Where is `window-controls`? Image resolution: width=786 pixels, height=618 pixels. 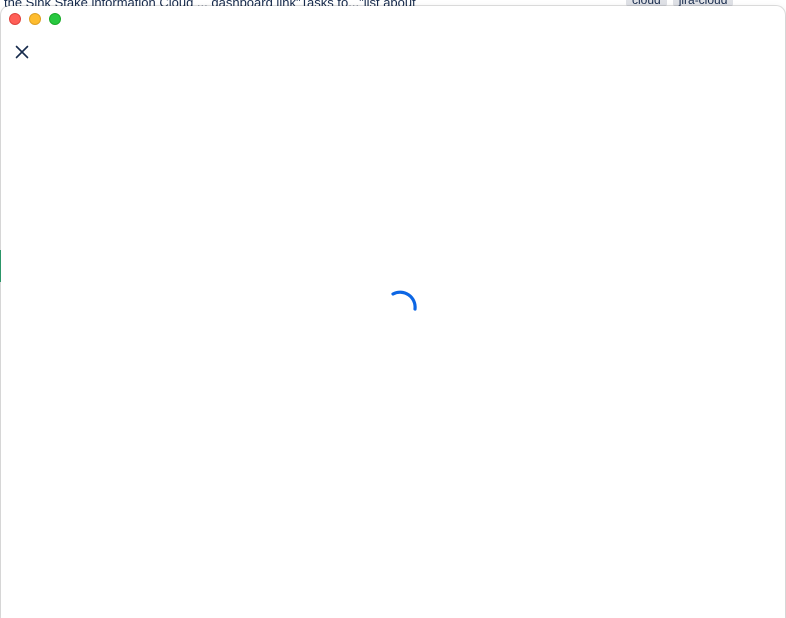 window-controls is located at coordinates (35, 19).